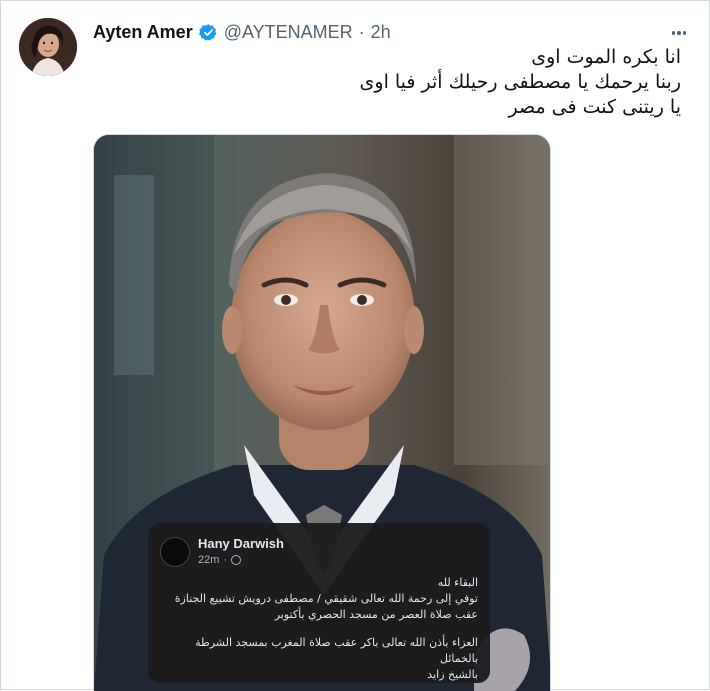 This screenshot has height=691, width=710. What do you see at coordinates (452, 674) in the screenshot?
I see `facebook-post-line: بالشيخ زايد` at bounding box center [452, 674].